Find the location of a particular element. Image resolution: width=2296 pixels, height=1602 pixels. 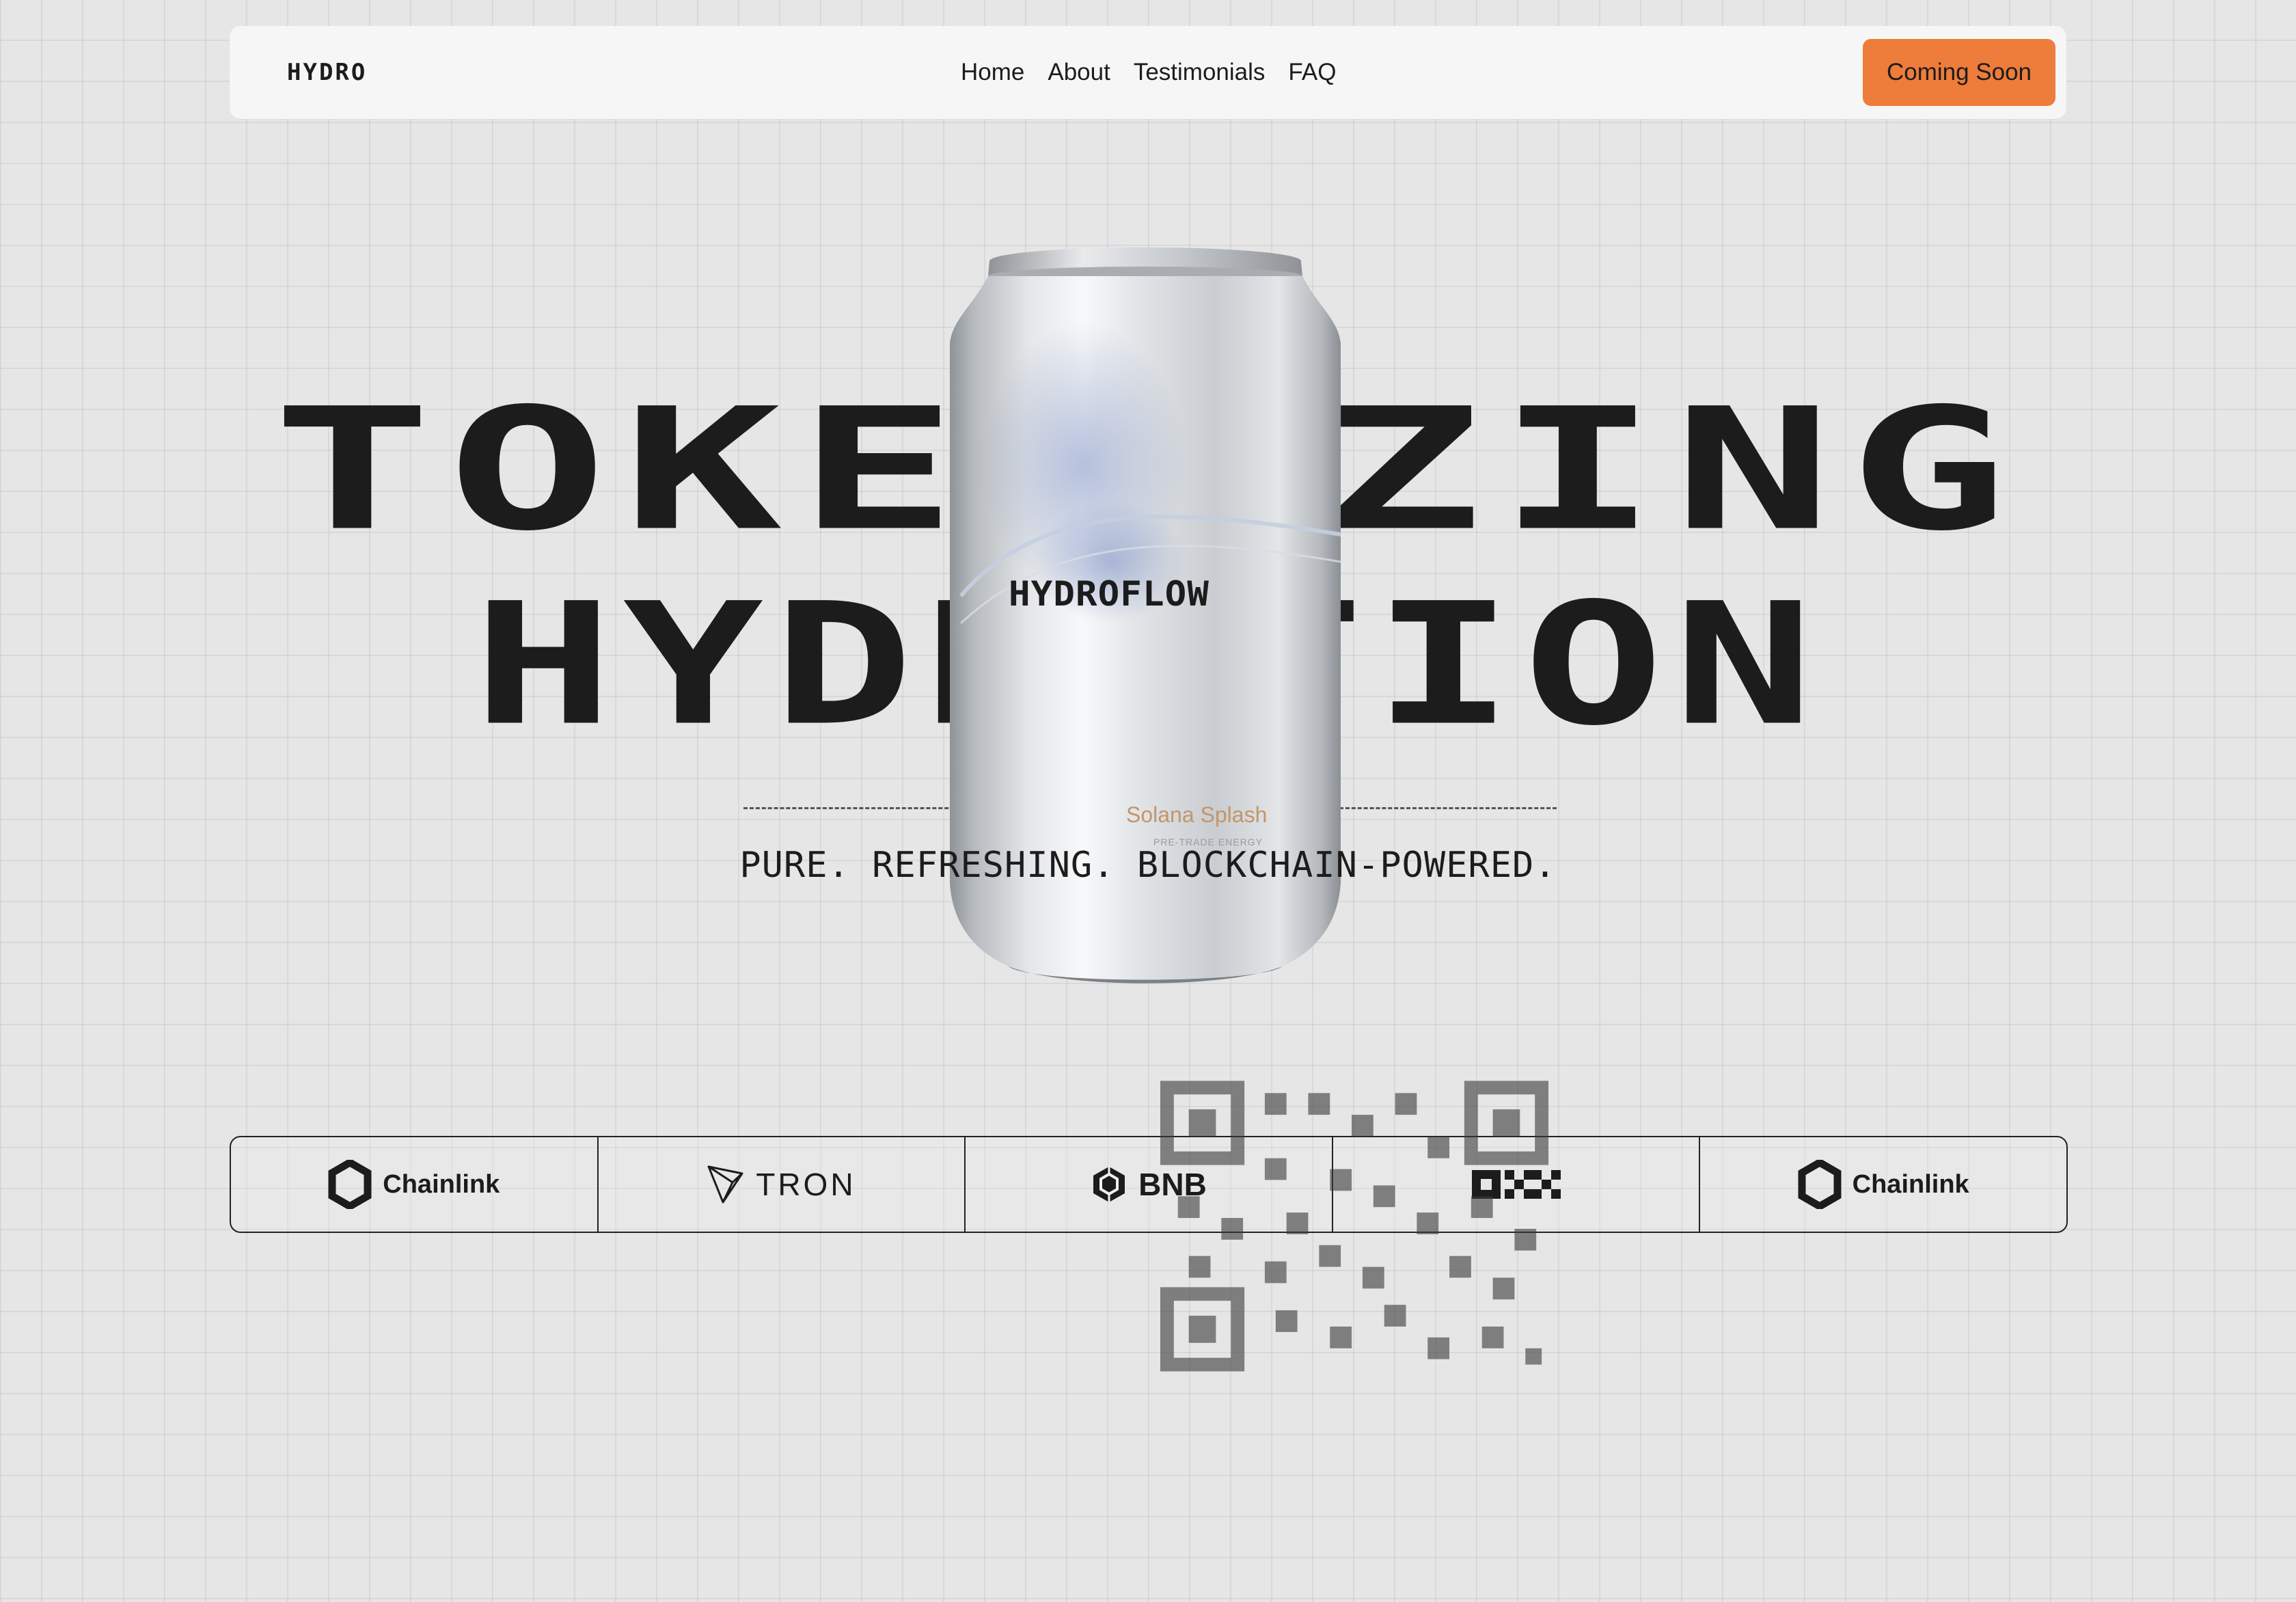

qr-code-icon is located at coordinates (1354, 1226).